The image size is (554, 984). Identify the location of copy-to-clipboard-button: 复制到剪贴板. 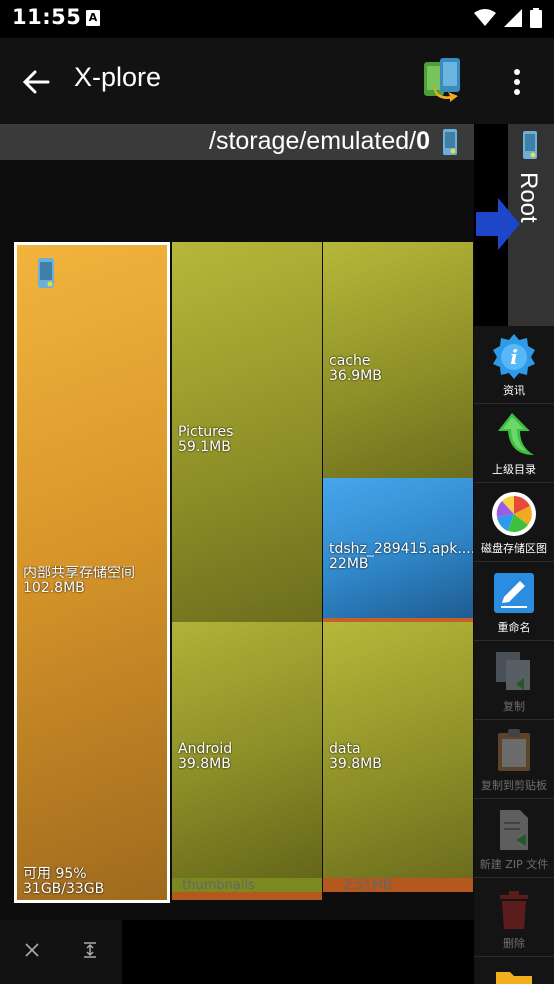
(514, 760).